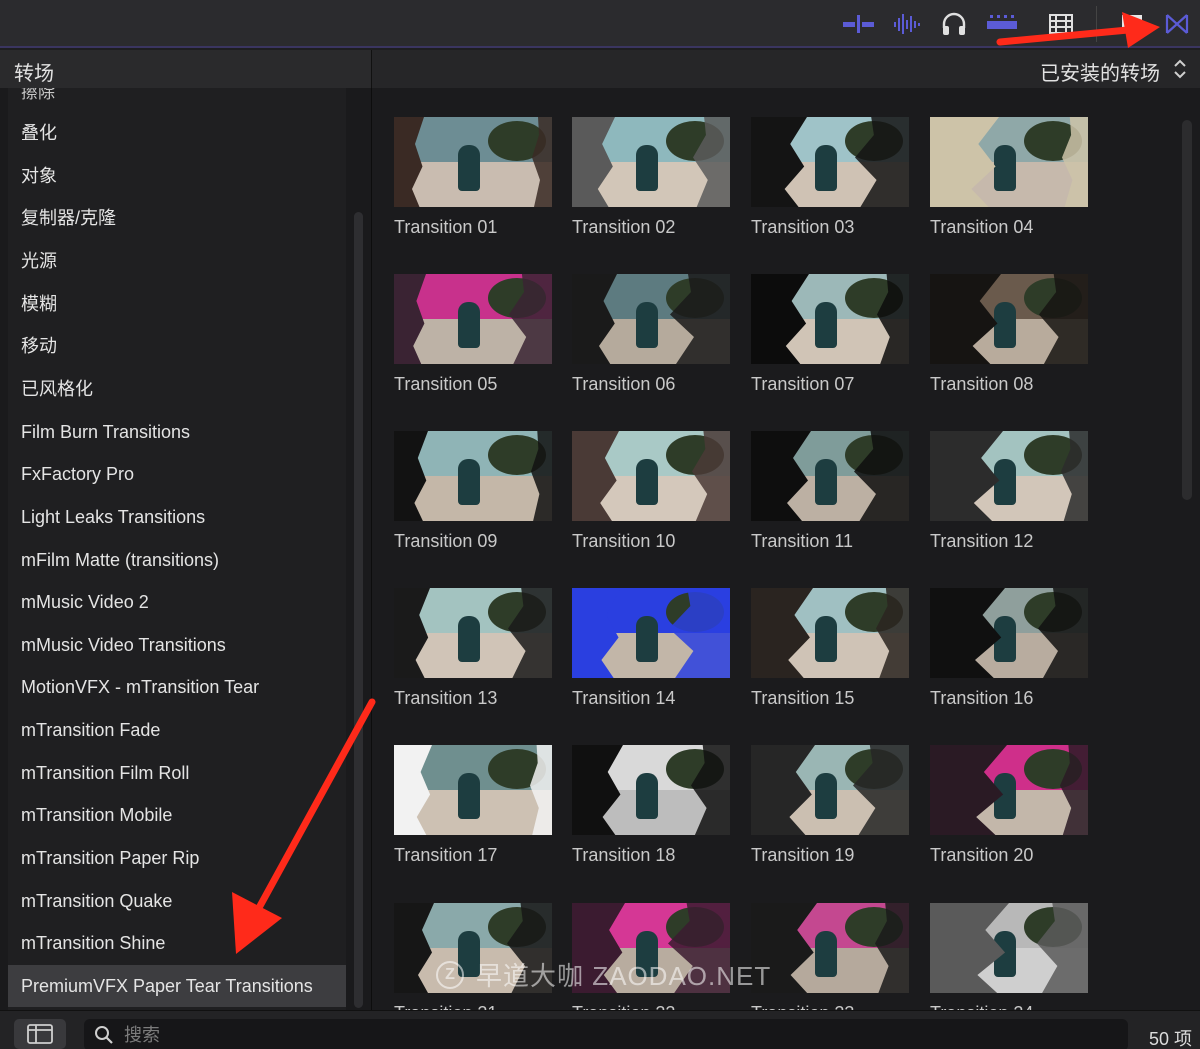 The height and width of the screenshot is (1049, 1200). I want to click on sidebar-header: 转场, so click(186, 69).